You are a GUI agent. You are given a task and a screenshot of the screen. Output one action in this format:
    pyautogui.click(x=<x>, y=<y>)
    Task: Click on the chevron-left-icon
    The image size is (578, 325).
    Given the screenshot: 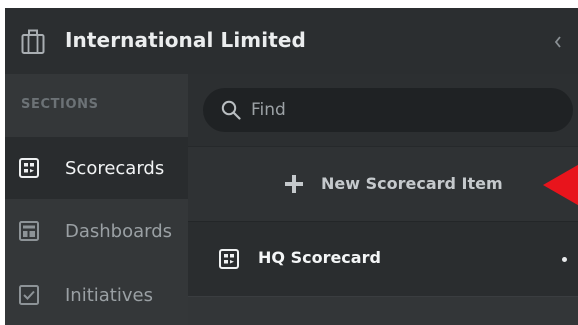 What is the action you would take?
    pyautogui.click(x=558, y=42)
    